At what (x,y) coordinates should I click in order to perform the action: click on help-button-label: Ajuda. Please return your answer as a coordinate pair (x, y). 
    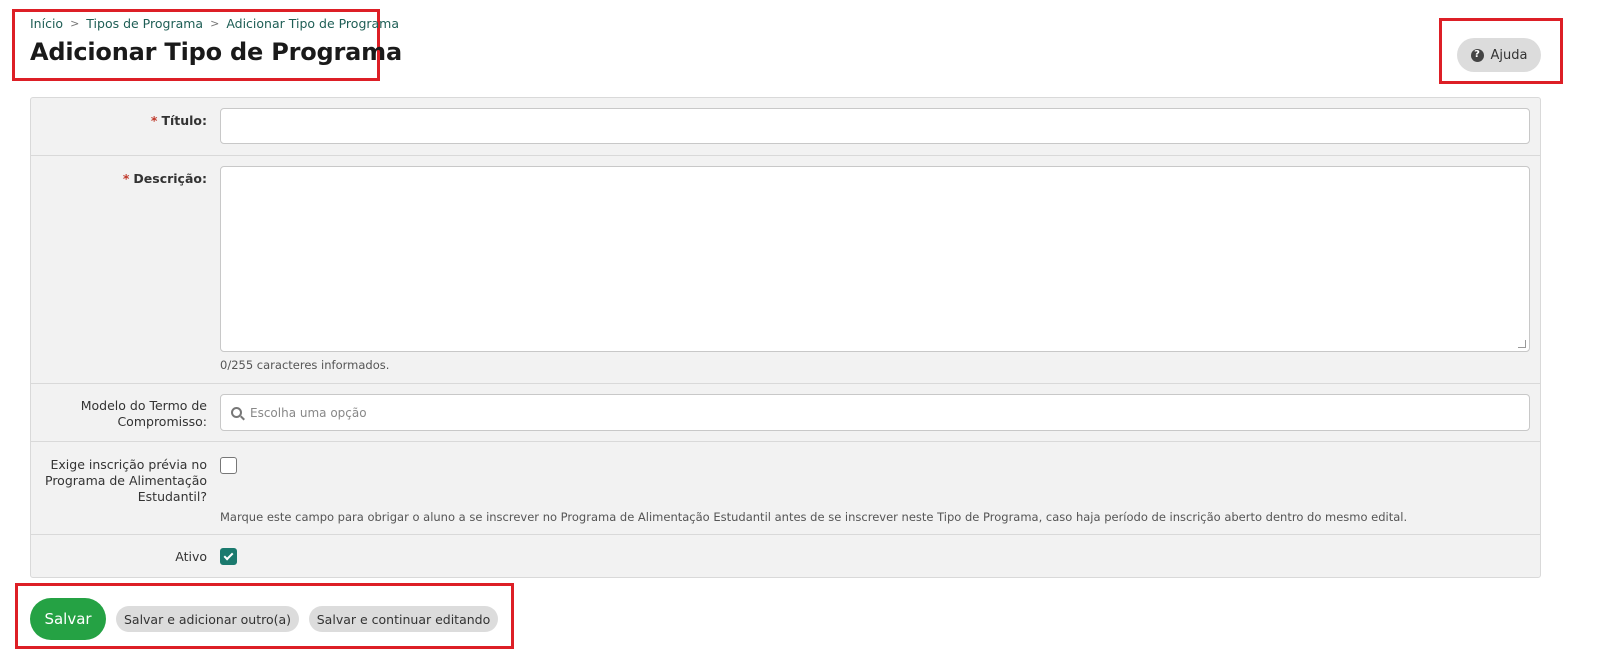
    Looking at the image, I should click on (1509, 55).